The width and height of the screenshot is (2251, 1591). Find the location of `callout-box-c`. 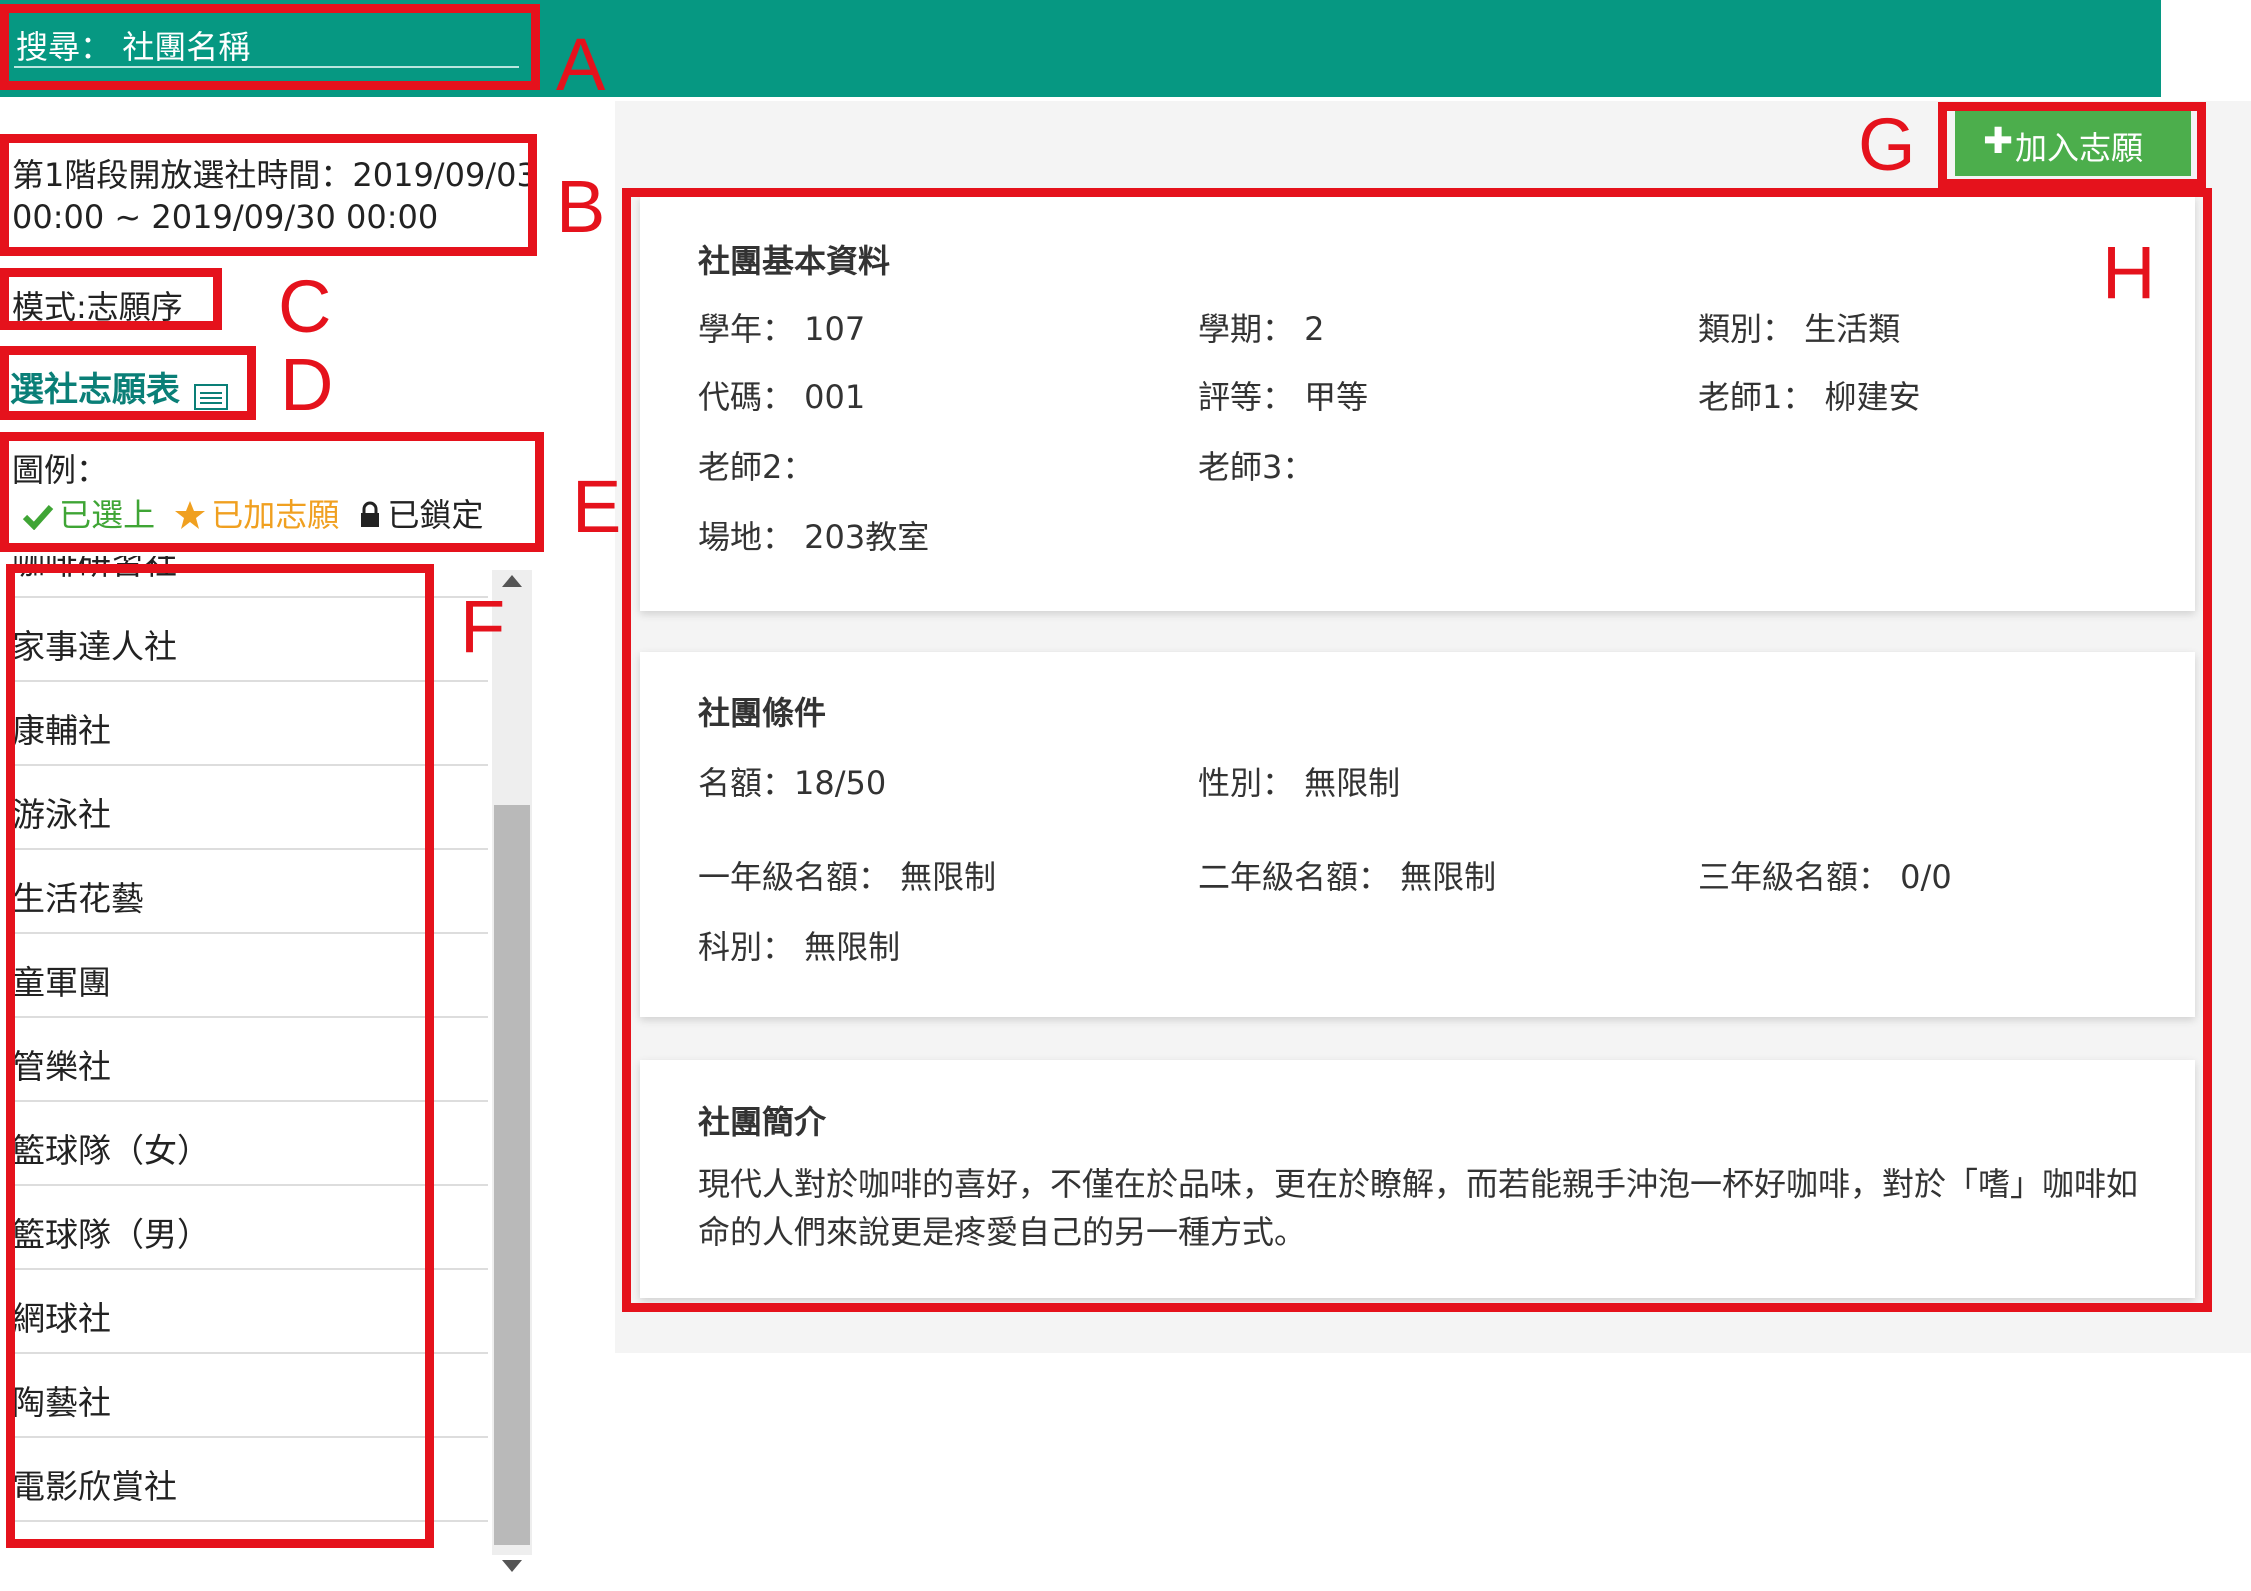

callout-box-c is located at coordinates (111, 299).